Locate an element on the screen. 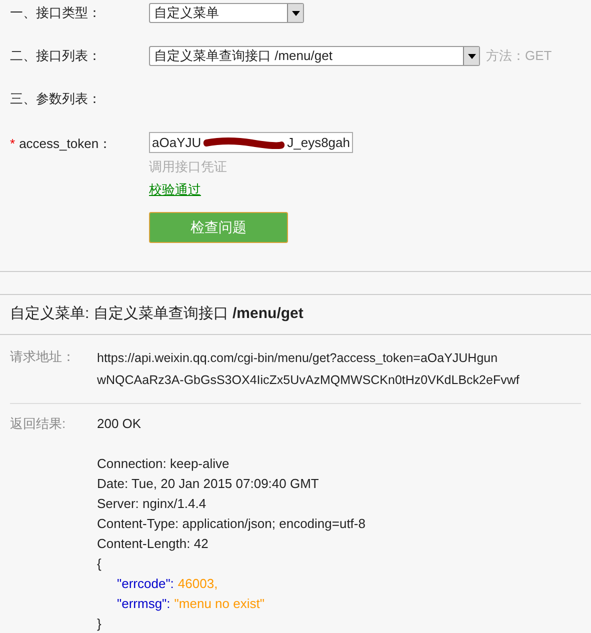 The height and width of the screenshot is (633, 591). response-status: 200 OK is located at coordinates (119, 424).